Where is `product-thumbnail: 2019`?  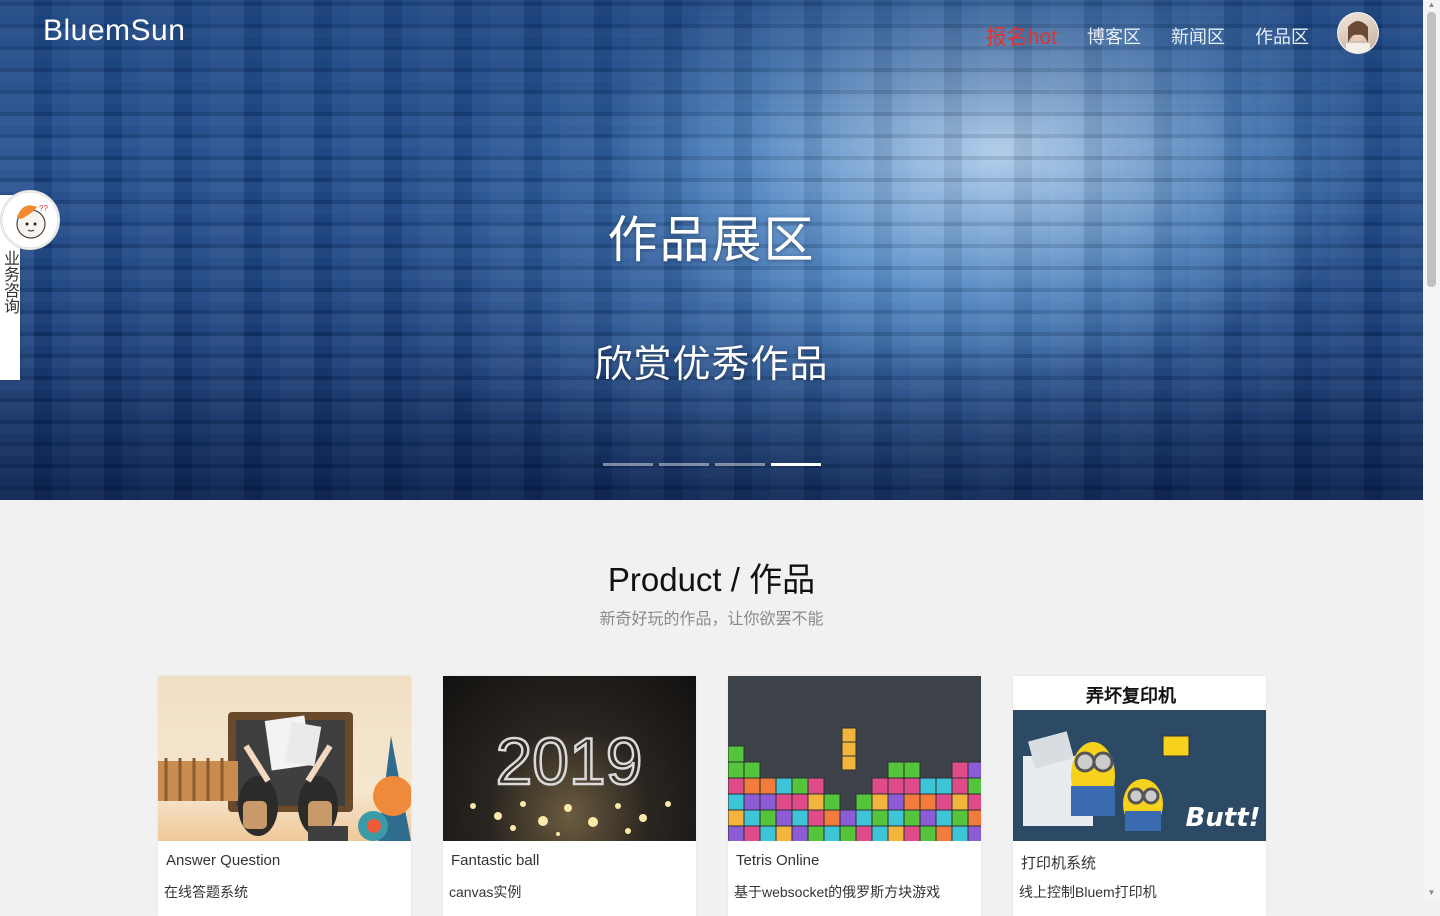
product-thumbnail: 2019 is located at coordinates (569, 758).